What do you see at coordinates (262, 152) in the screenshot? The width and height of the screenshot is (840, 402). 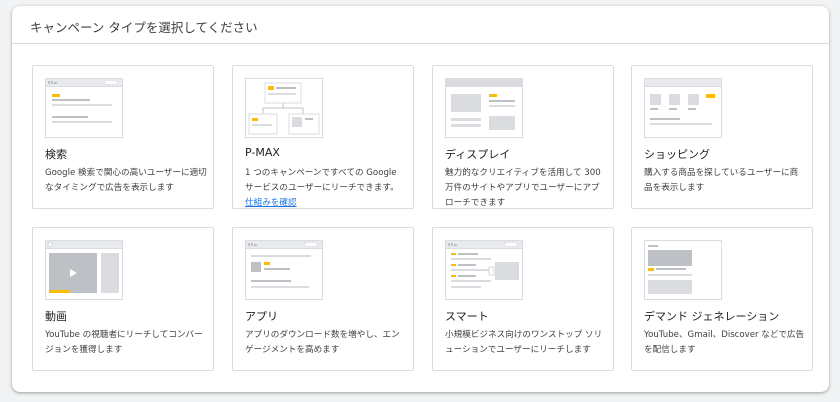 I see `card-title: P-MAX` at bounding box center [262, 152].